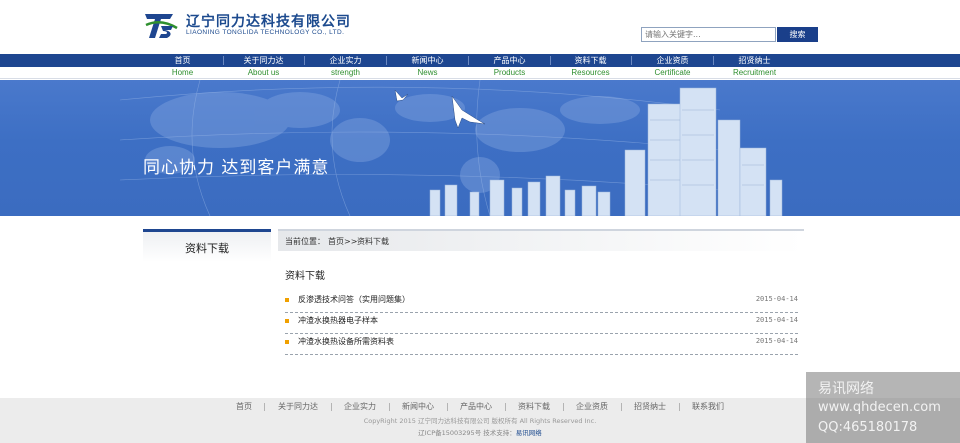  Describe the element at coordinates (467, 433) in the screenshot. I see `footer-icp-text: 辽ICP备15003295号 技术支持：` at that location.